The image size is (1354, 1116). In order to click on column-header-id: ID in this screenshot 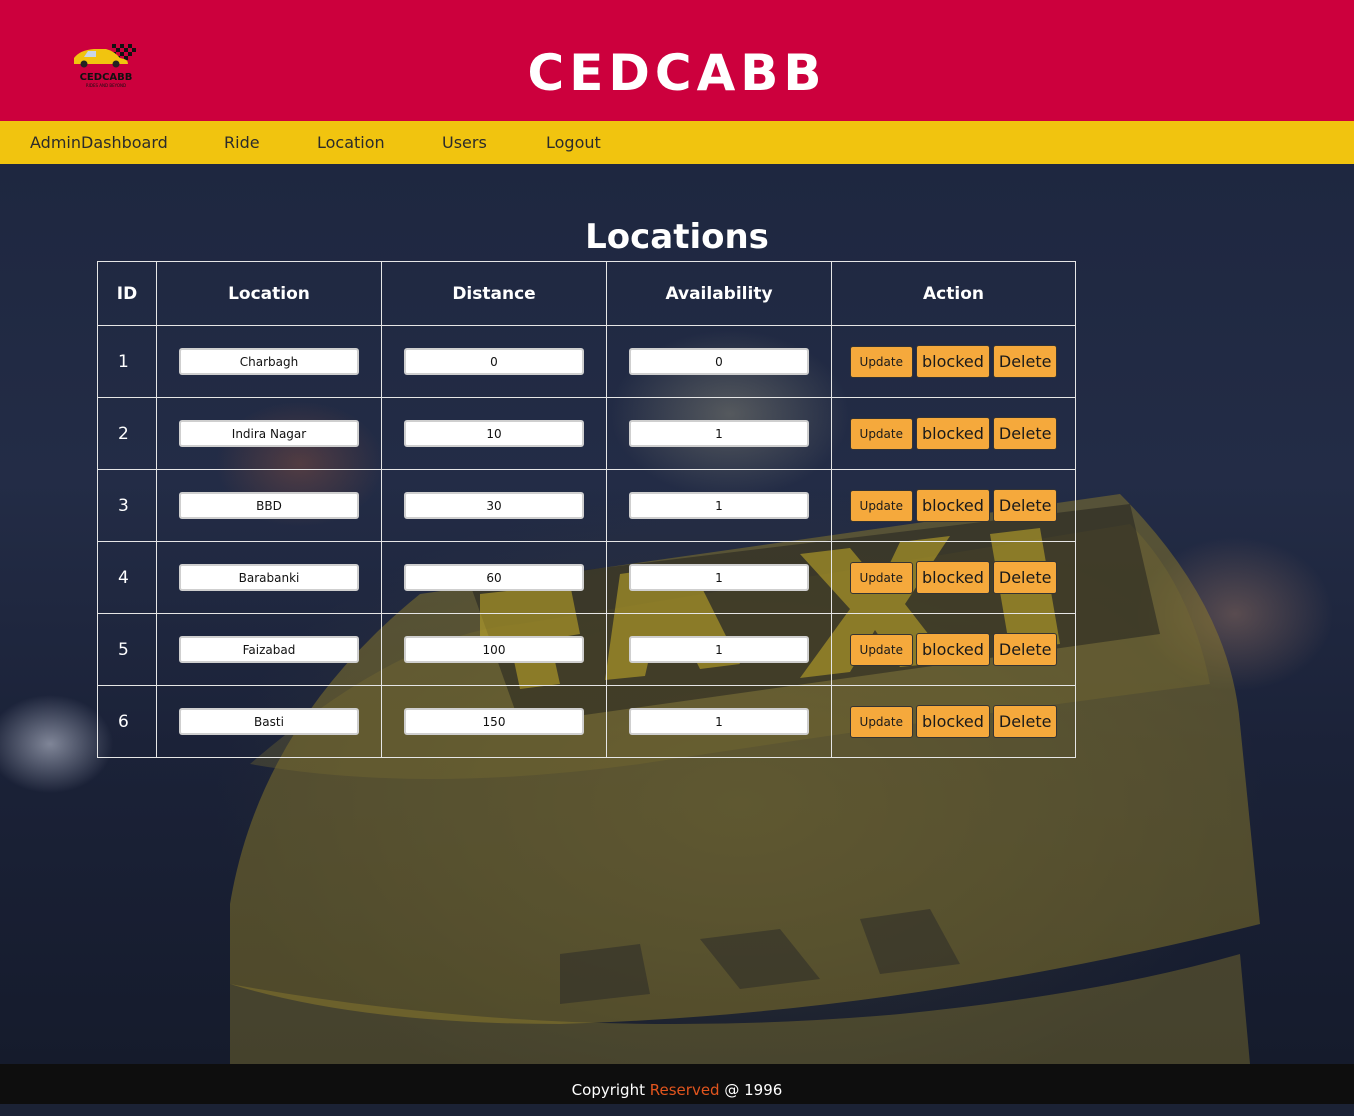, I will do `click(127, 293)`.